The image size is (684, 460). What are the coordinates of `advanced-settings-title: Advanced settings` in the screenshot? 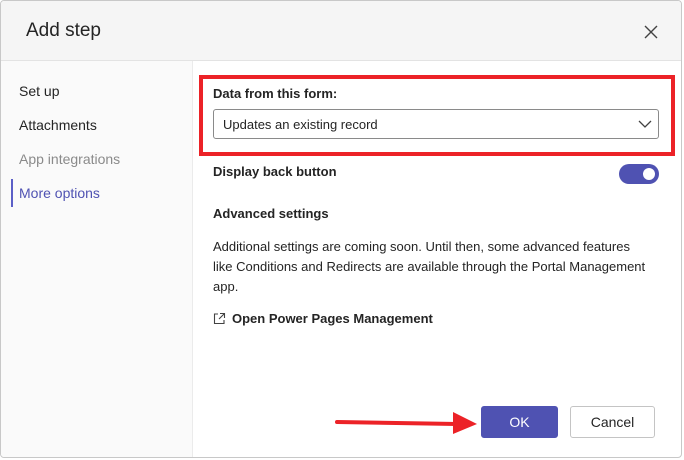 It's located at (271, 213).